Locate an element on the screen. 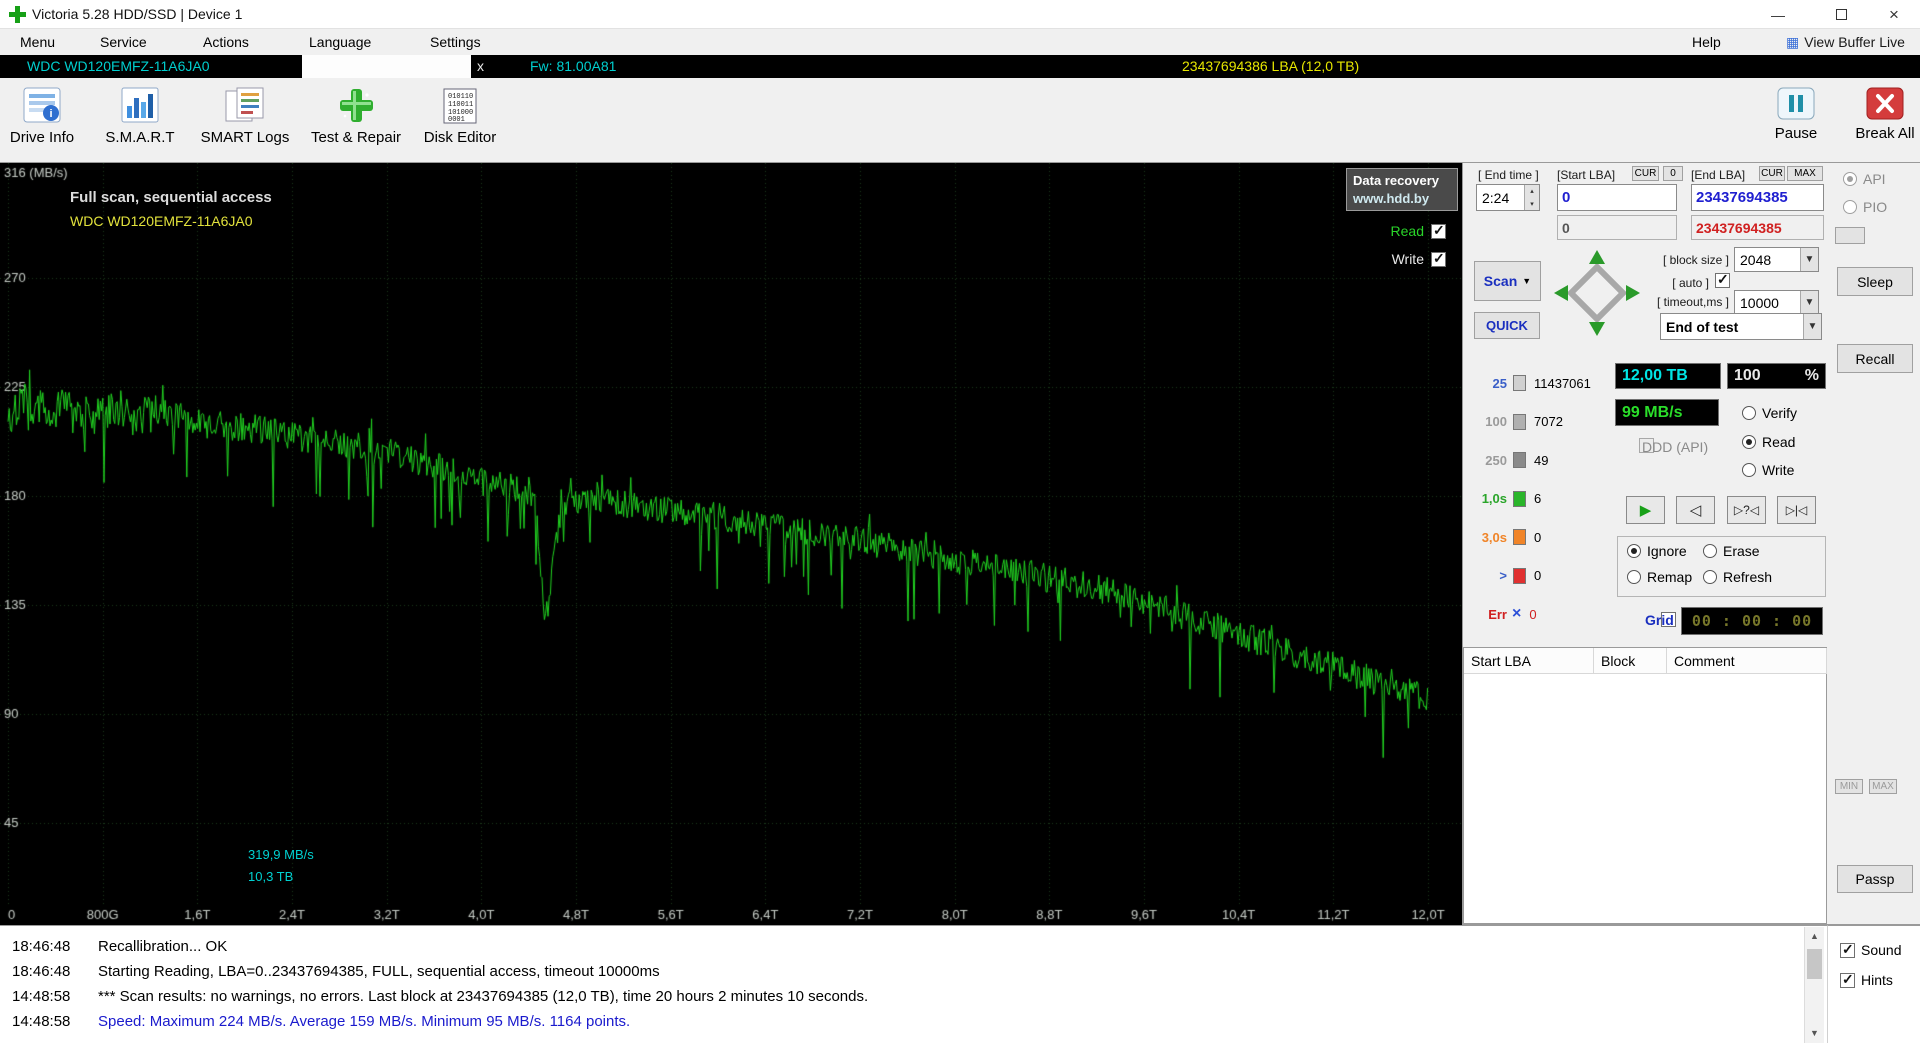 The image size is (1920, 1043). table-header-block: Block is located at coordinates (1630, 661).